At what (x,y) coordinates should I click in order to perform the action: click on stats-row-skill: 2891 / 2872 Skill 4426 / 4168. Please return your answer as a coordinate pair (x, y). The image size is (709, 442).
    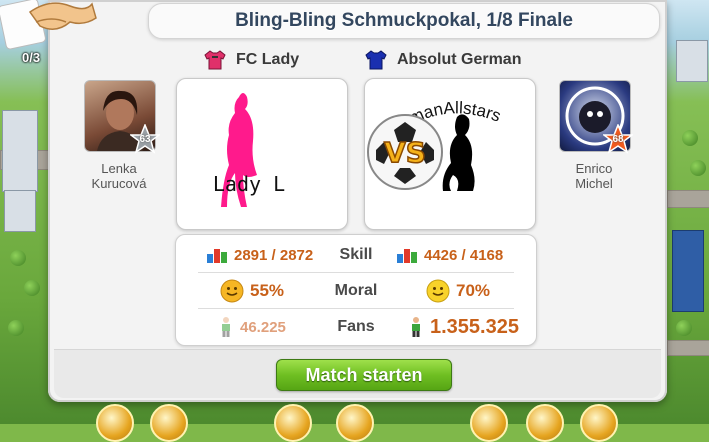
    Looking at the image, I should click on (356, 255).